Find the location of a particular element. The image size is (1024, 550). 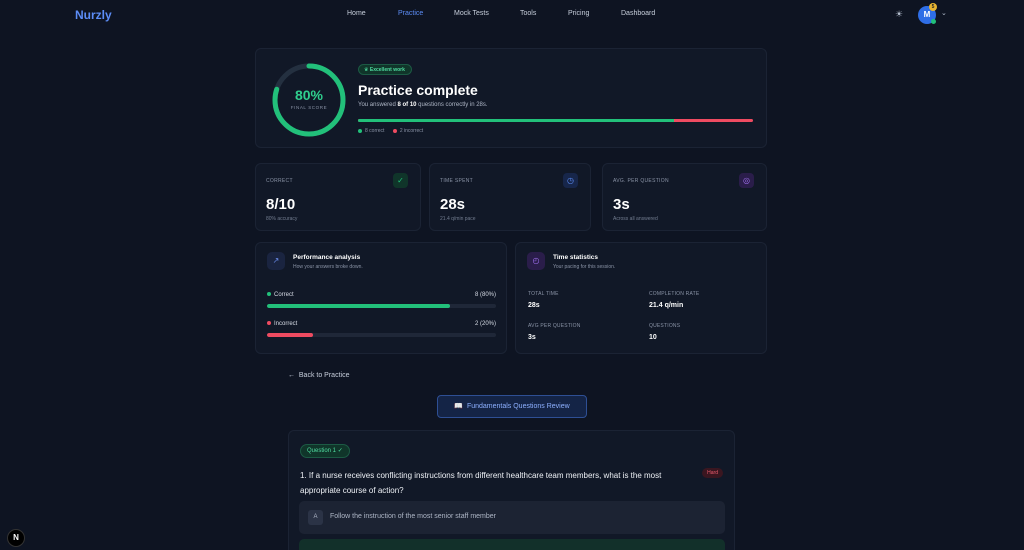

trending-up-icon: ↗ is located at coordinates (276, 261).